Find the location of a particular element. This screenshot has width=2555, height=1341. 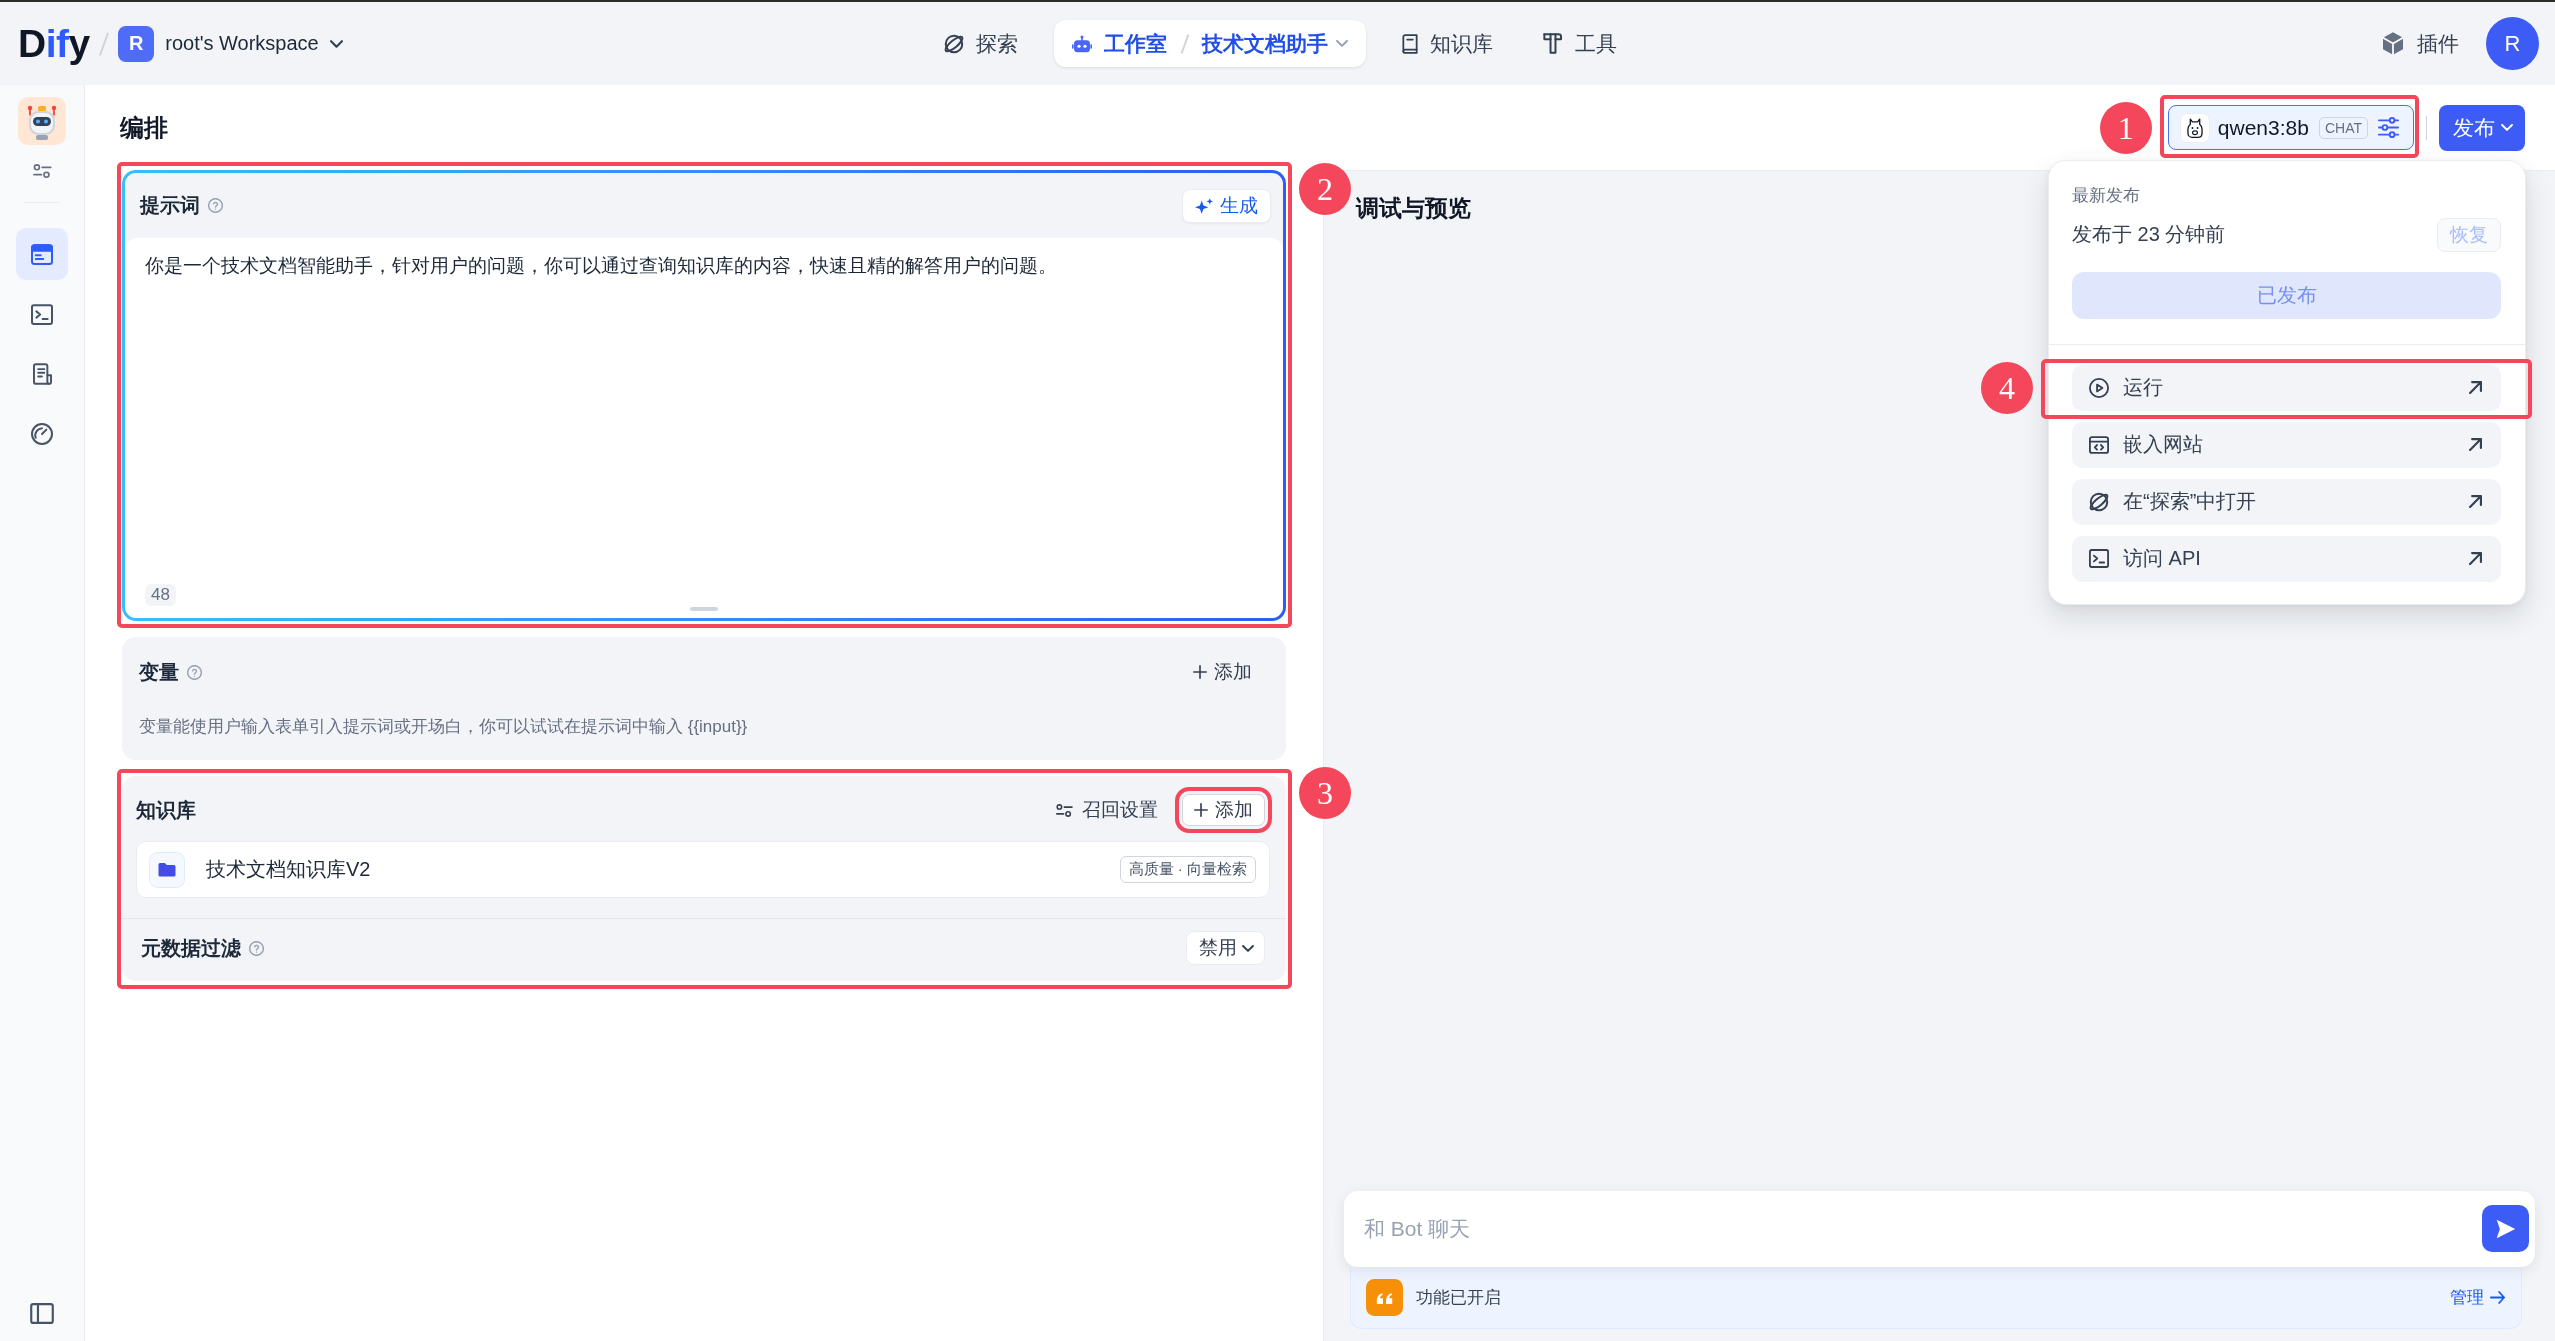

nav-tab: 工具 is located at coordinates (1579, 43).